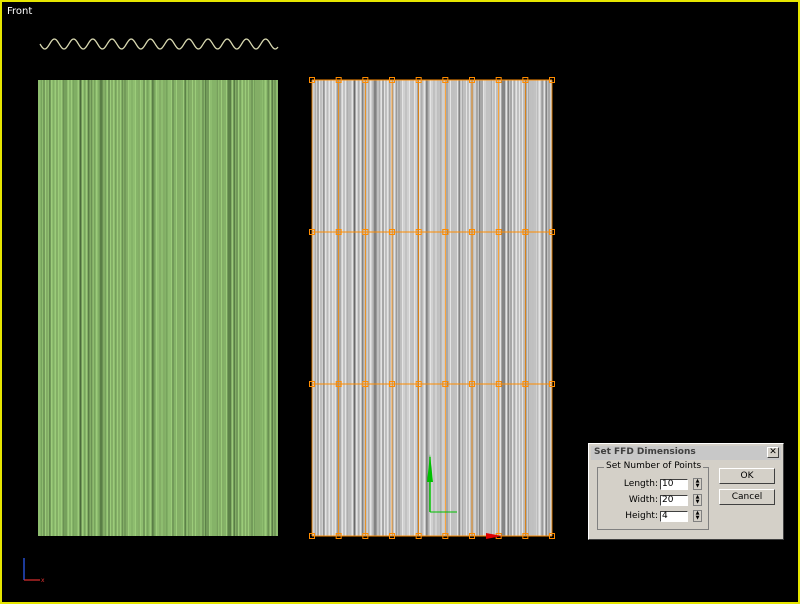  Describe the element at coordinates (43, 580) in the screenshot. I see `svg-text: x` at that location.